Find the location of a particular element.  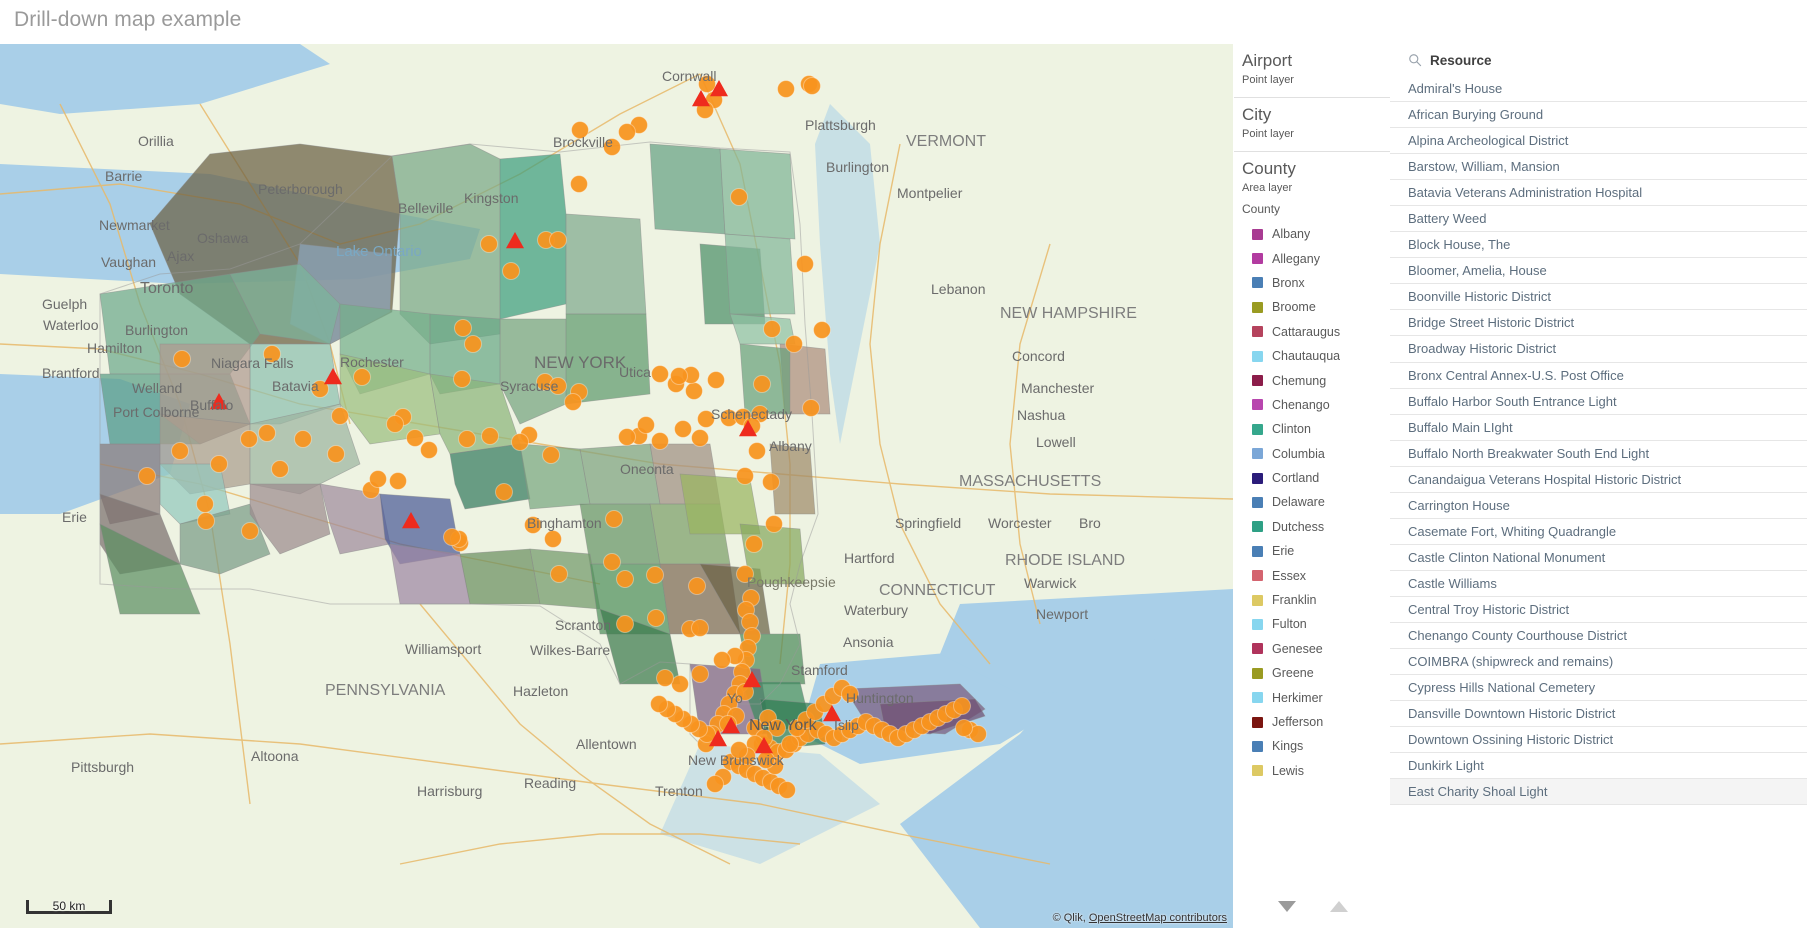

triangle-up-icon is located at coordinates (1338, 906).